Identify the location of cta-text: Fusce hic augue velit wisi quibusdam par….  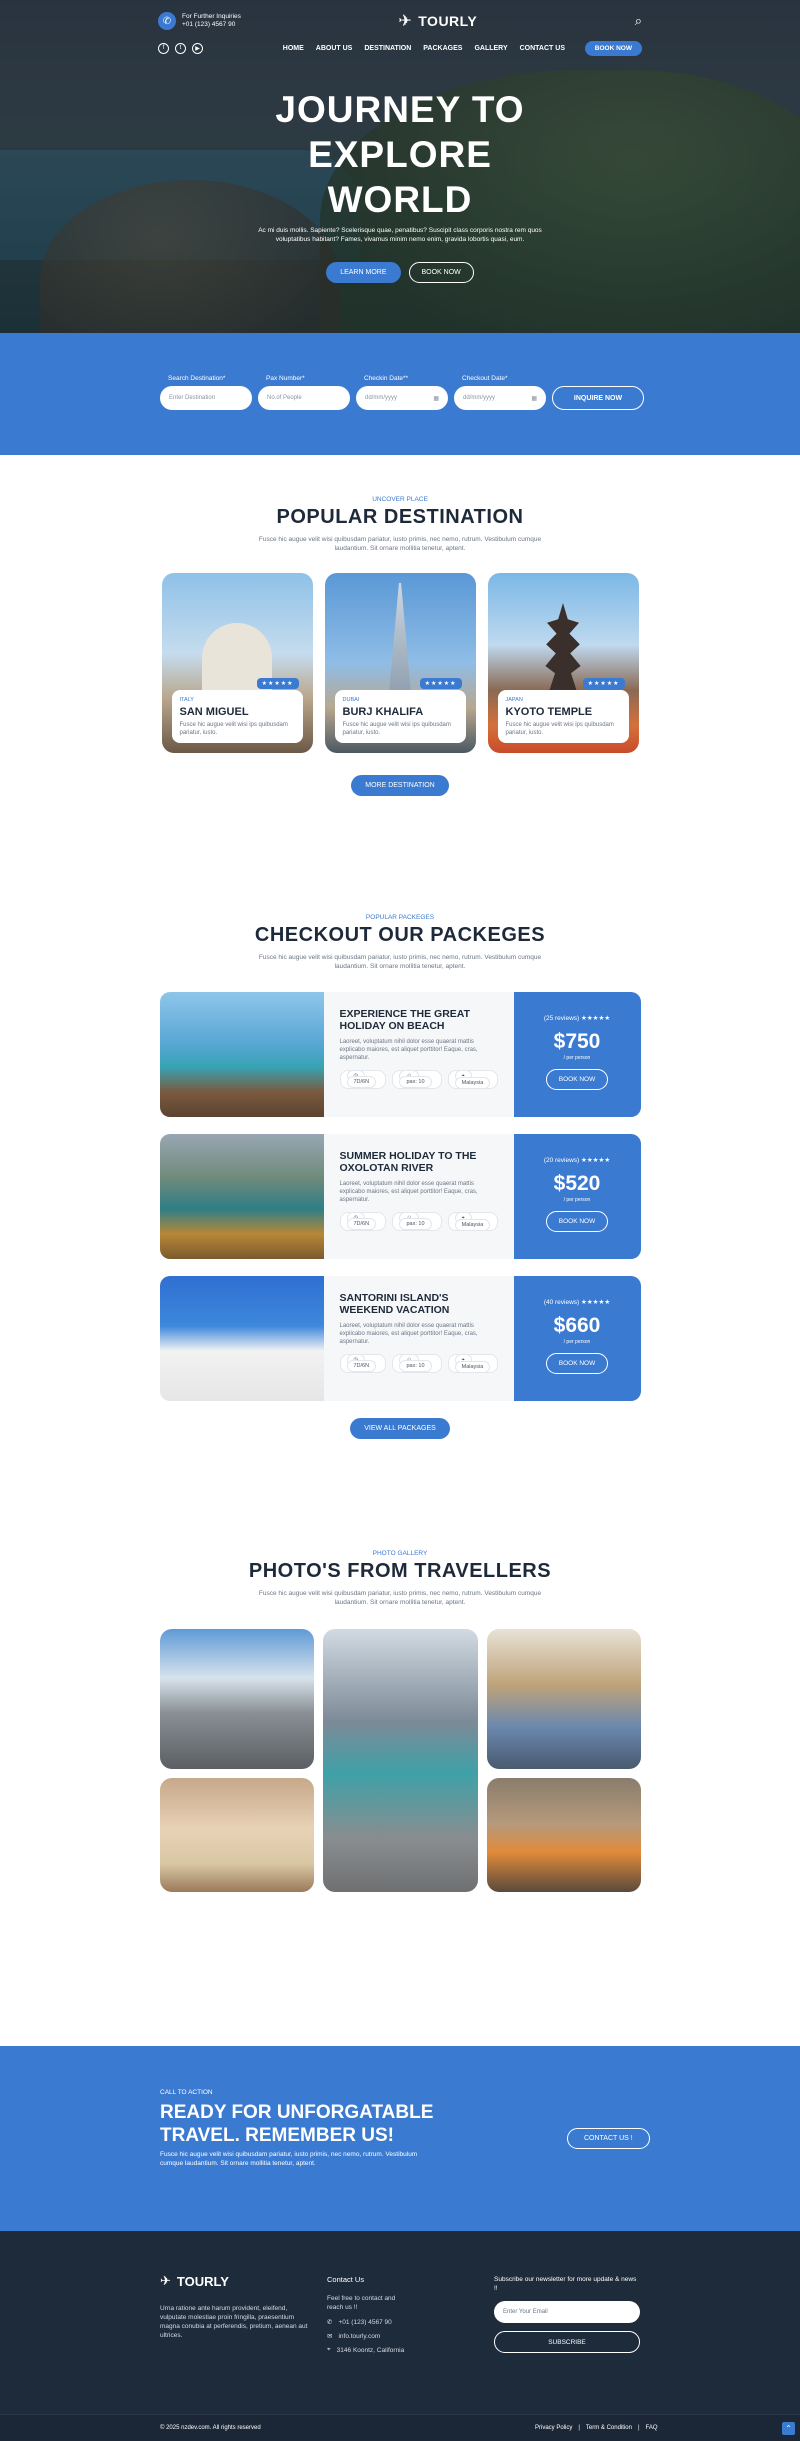
(289, 2159).